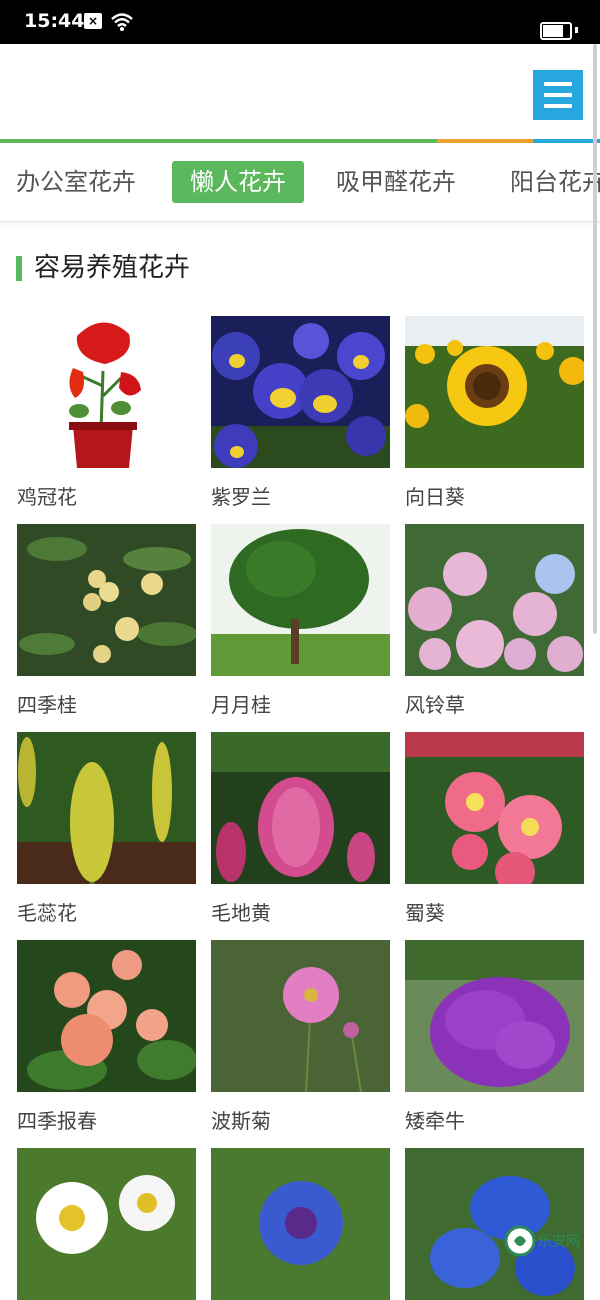 This screenshot has height=1300, width=600. I want to click on app-header, so click(300, 92).